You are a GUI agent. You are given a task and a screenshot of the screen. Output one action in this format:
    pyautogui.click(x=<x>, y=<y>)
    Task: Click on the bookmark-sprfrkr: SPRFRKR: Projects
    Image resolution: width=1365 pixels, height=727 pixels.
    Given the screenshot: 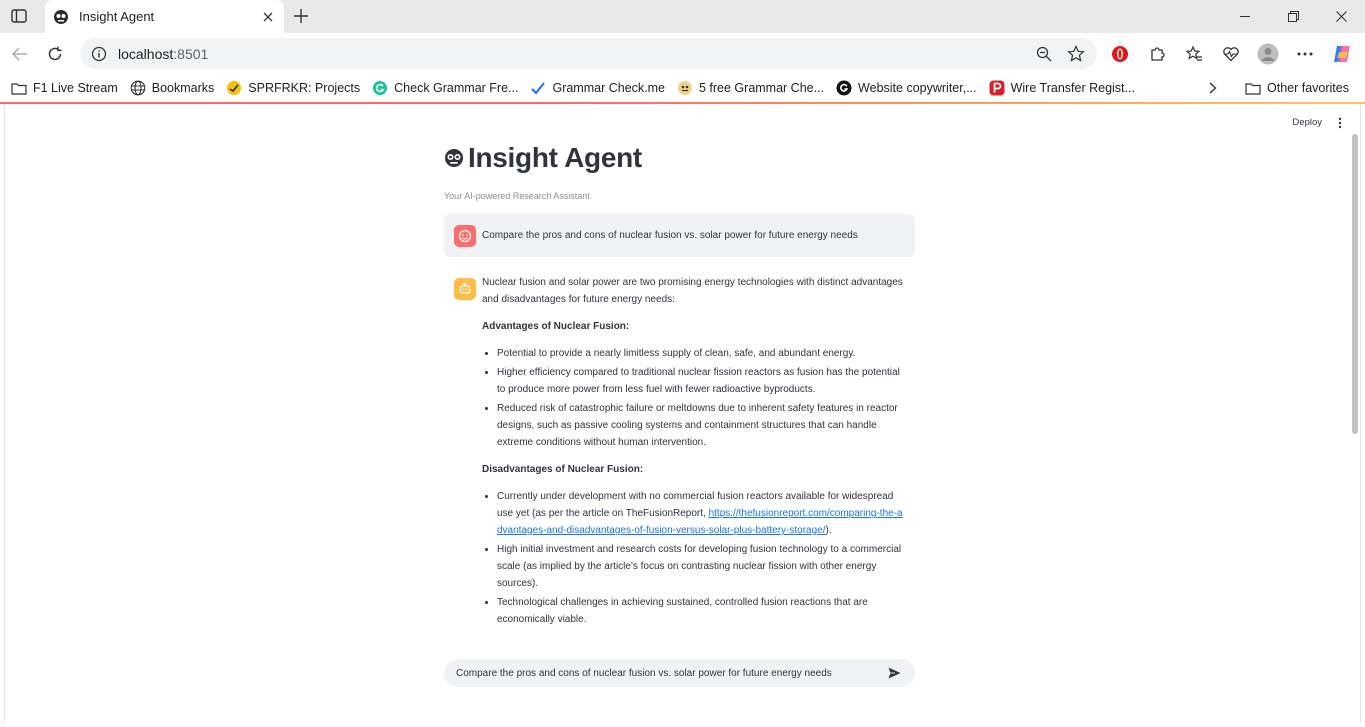 What is the action you would take?
    pyautogui.click(x=293, y=88)
    